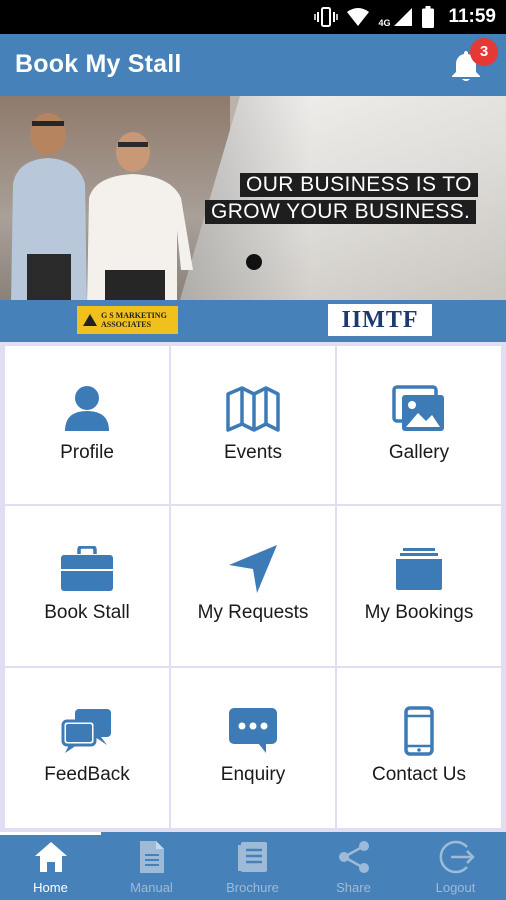 The image size is (506, 900). I want to click on home-icon, so click(51, 857).